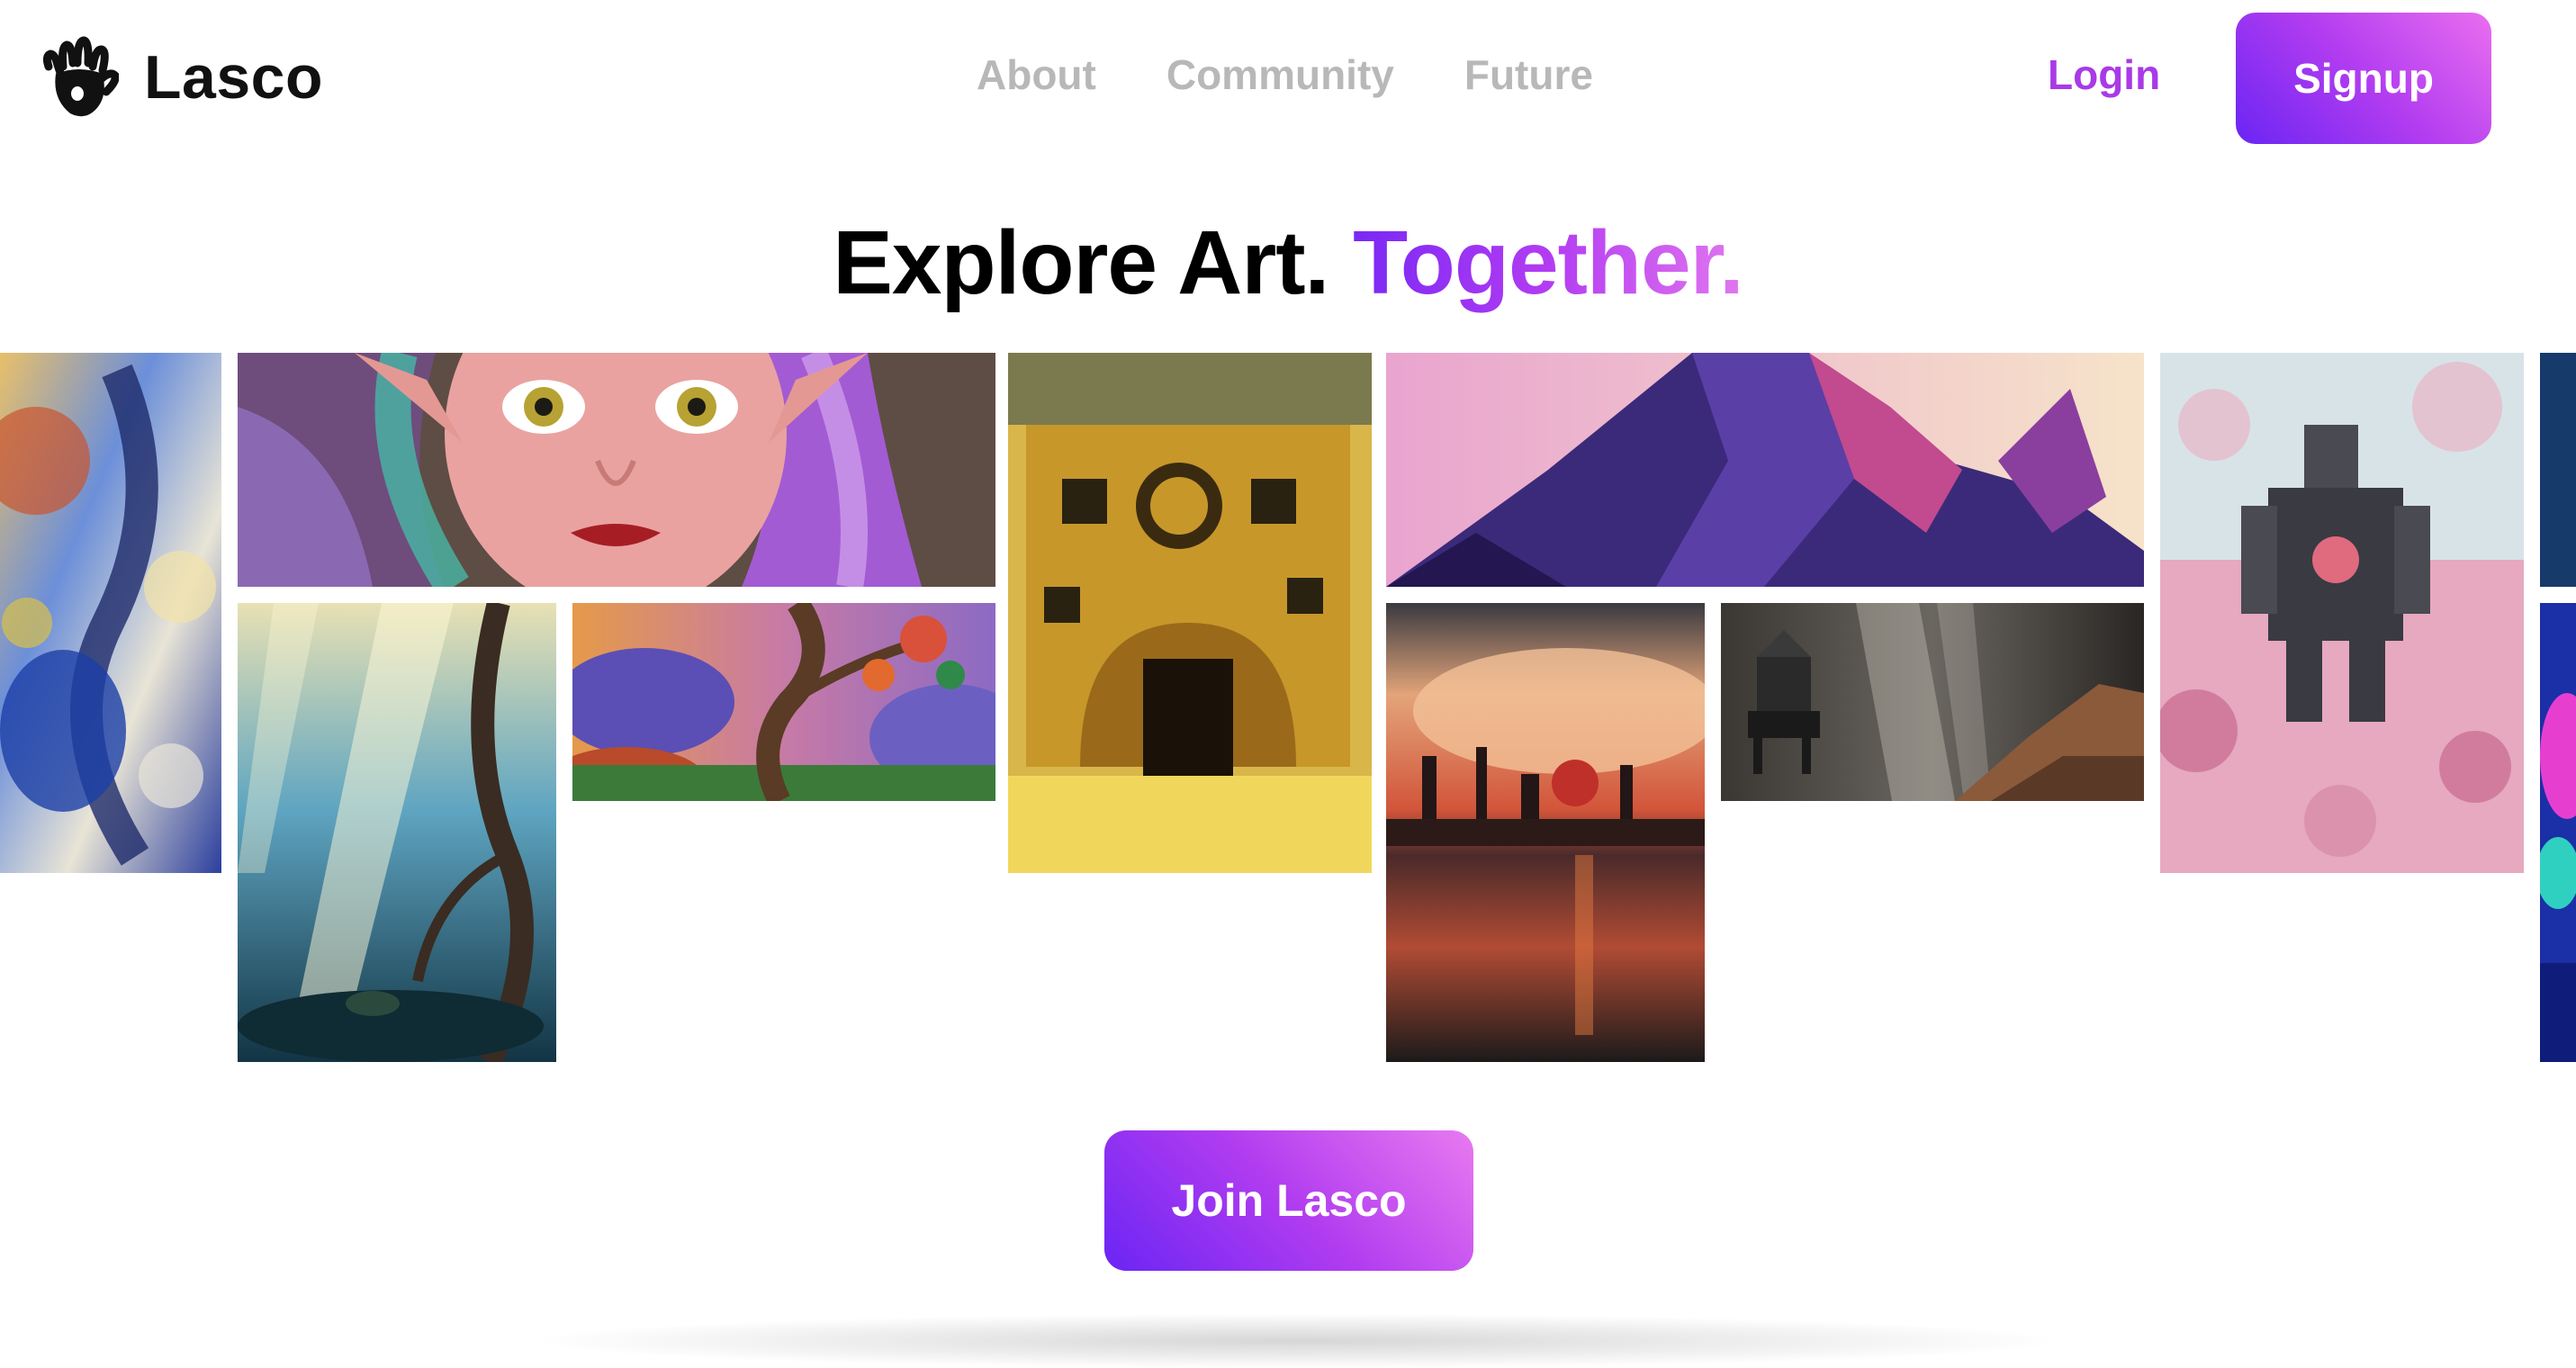 The image size is (2576, 1368). I want to click on forest-light-image, so click(397, 832).